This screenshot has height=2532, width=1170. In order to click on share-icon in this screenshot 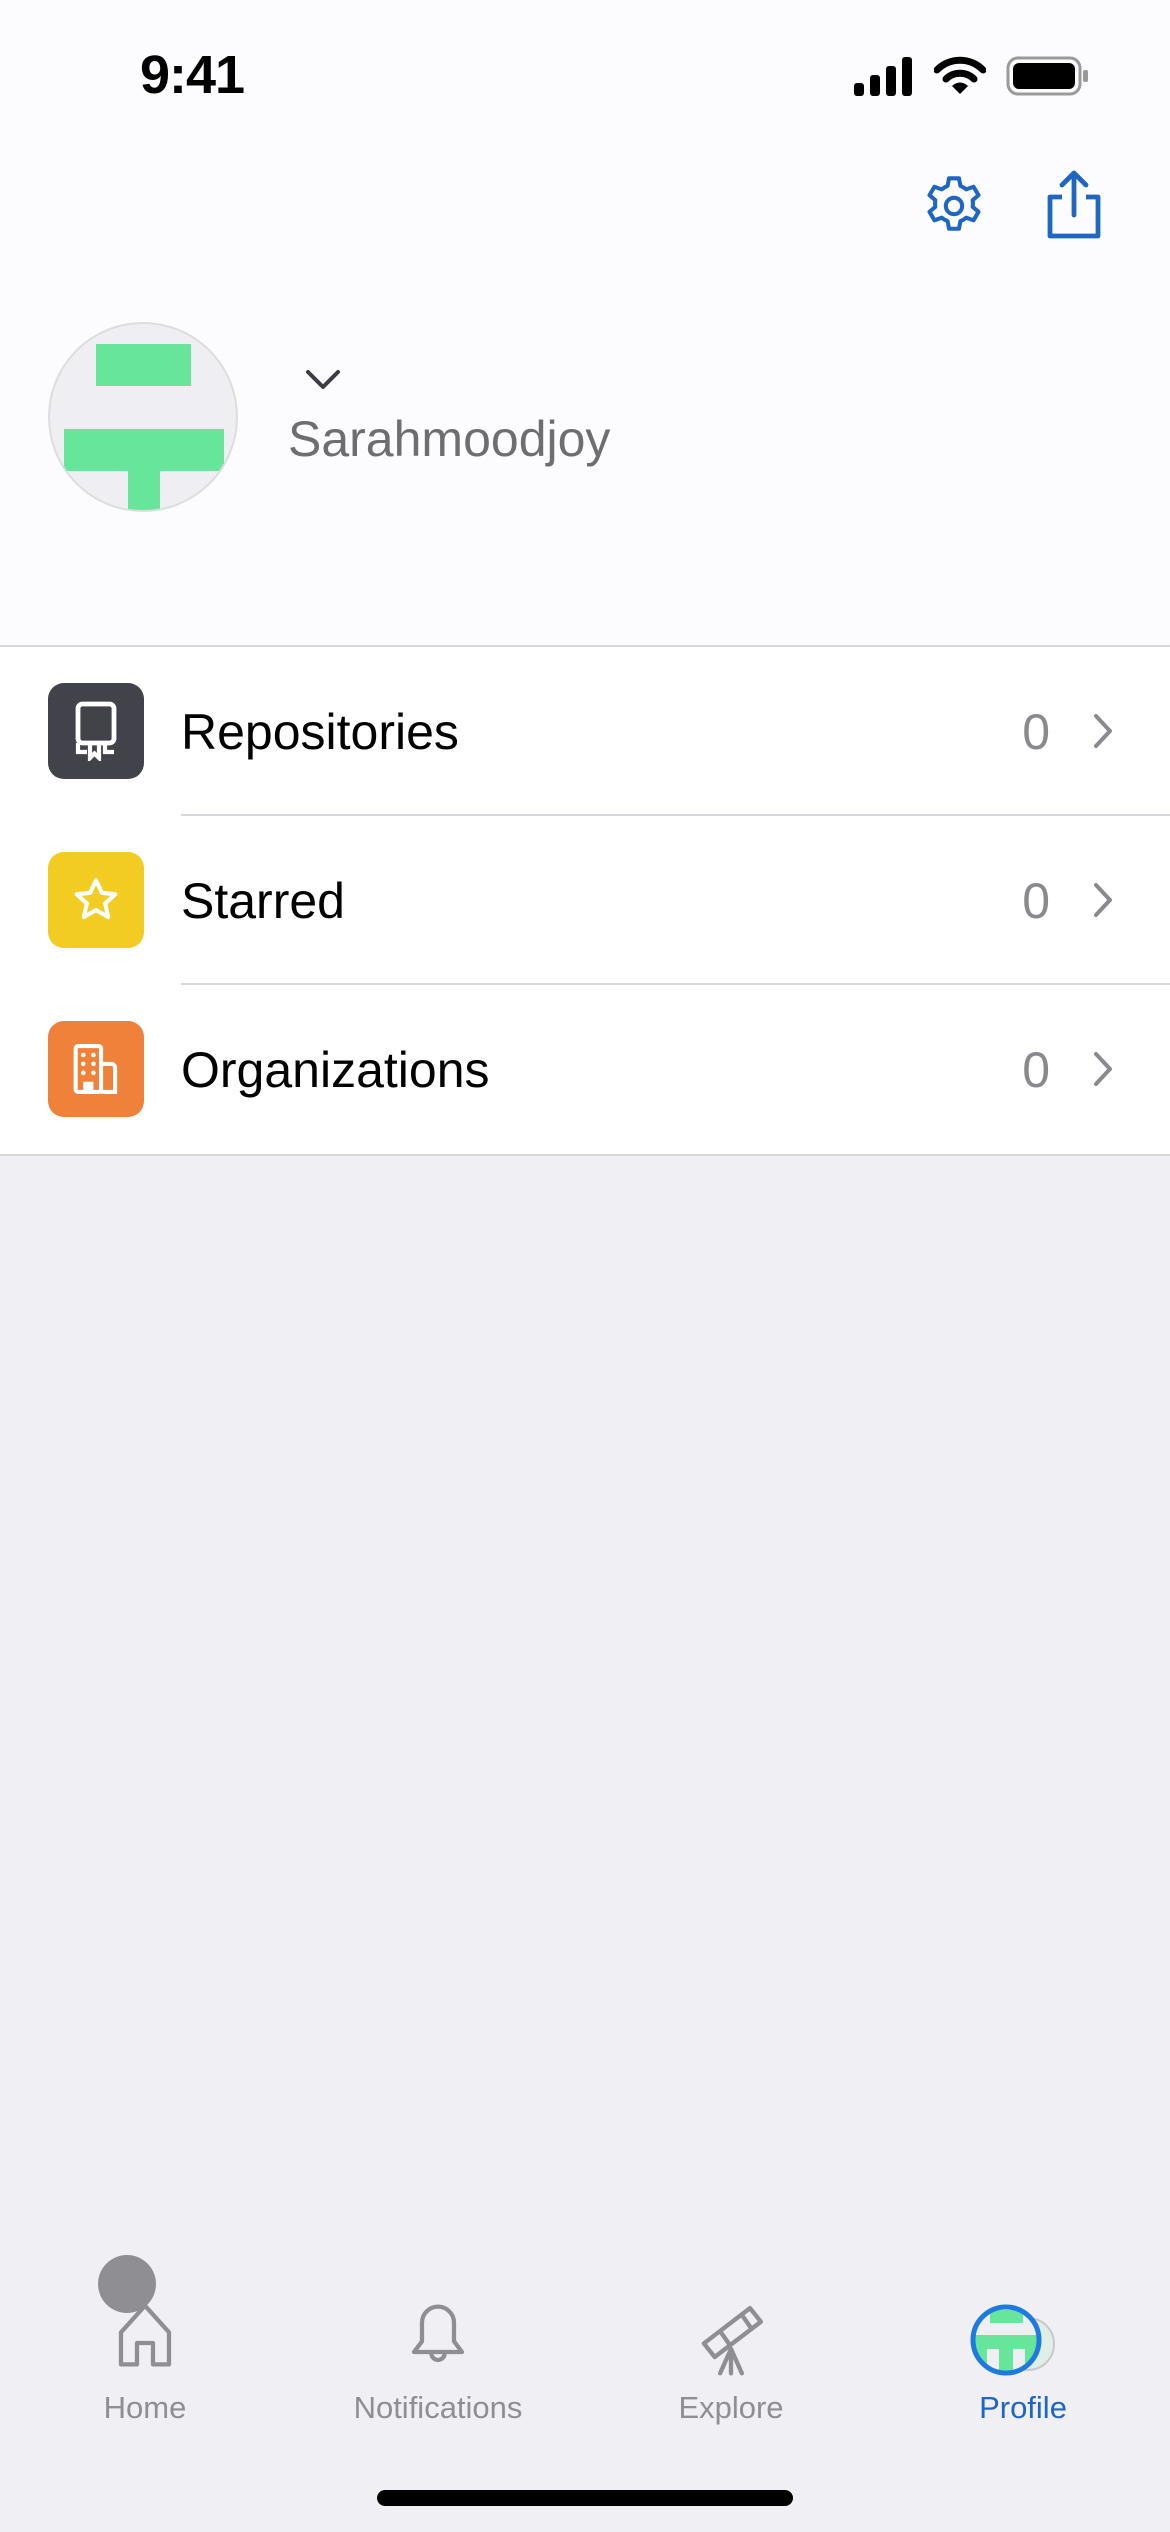, I will do `click(1074, 204)`.